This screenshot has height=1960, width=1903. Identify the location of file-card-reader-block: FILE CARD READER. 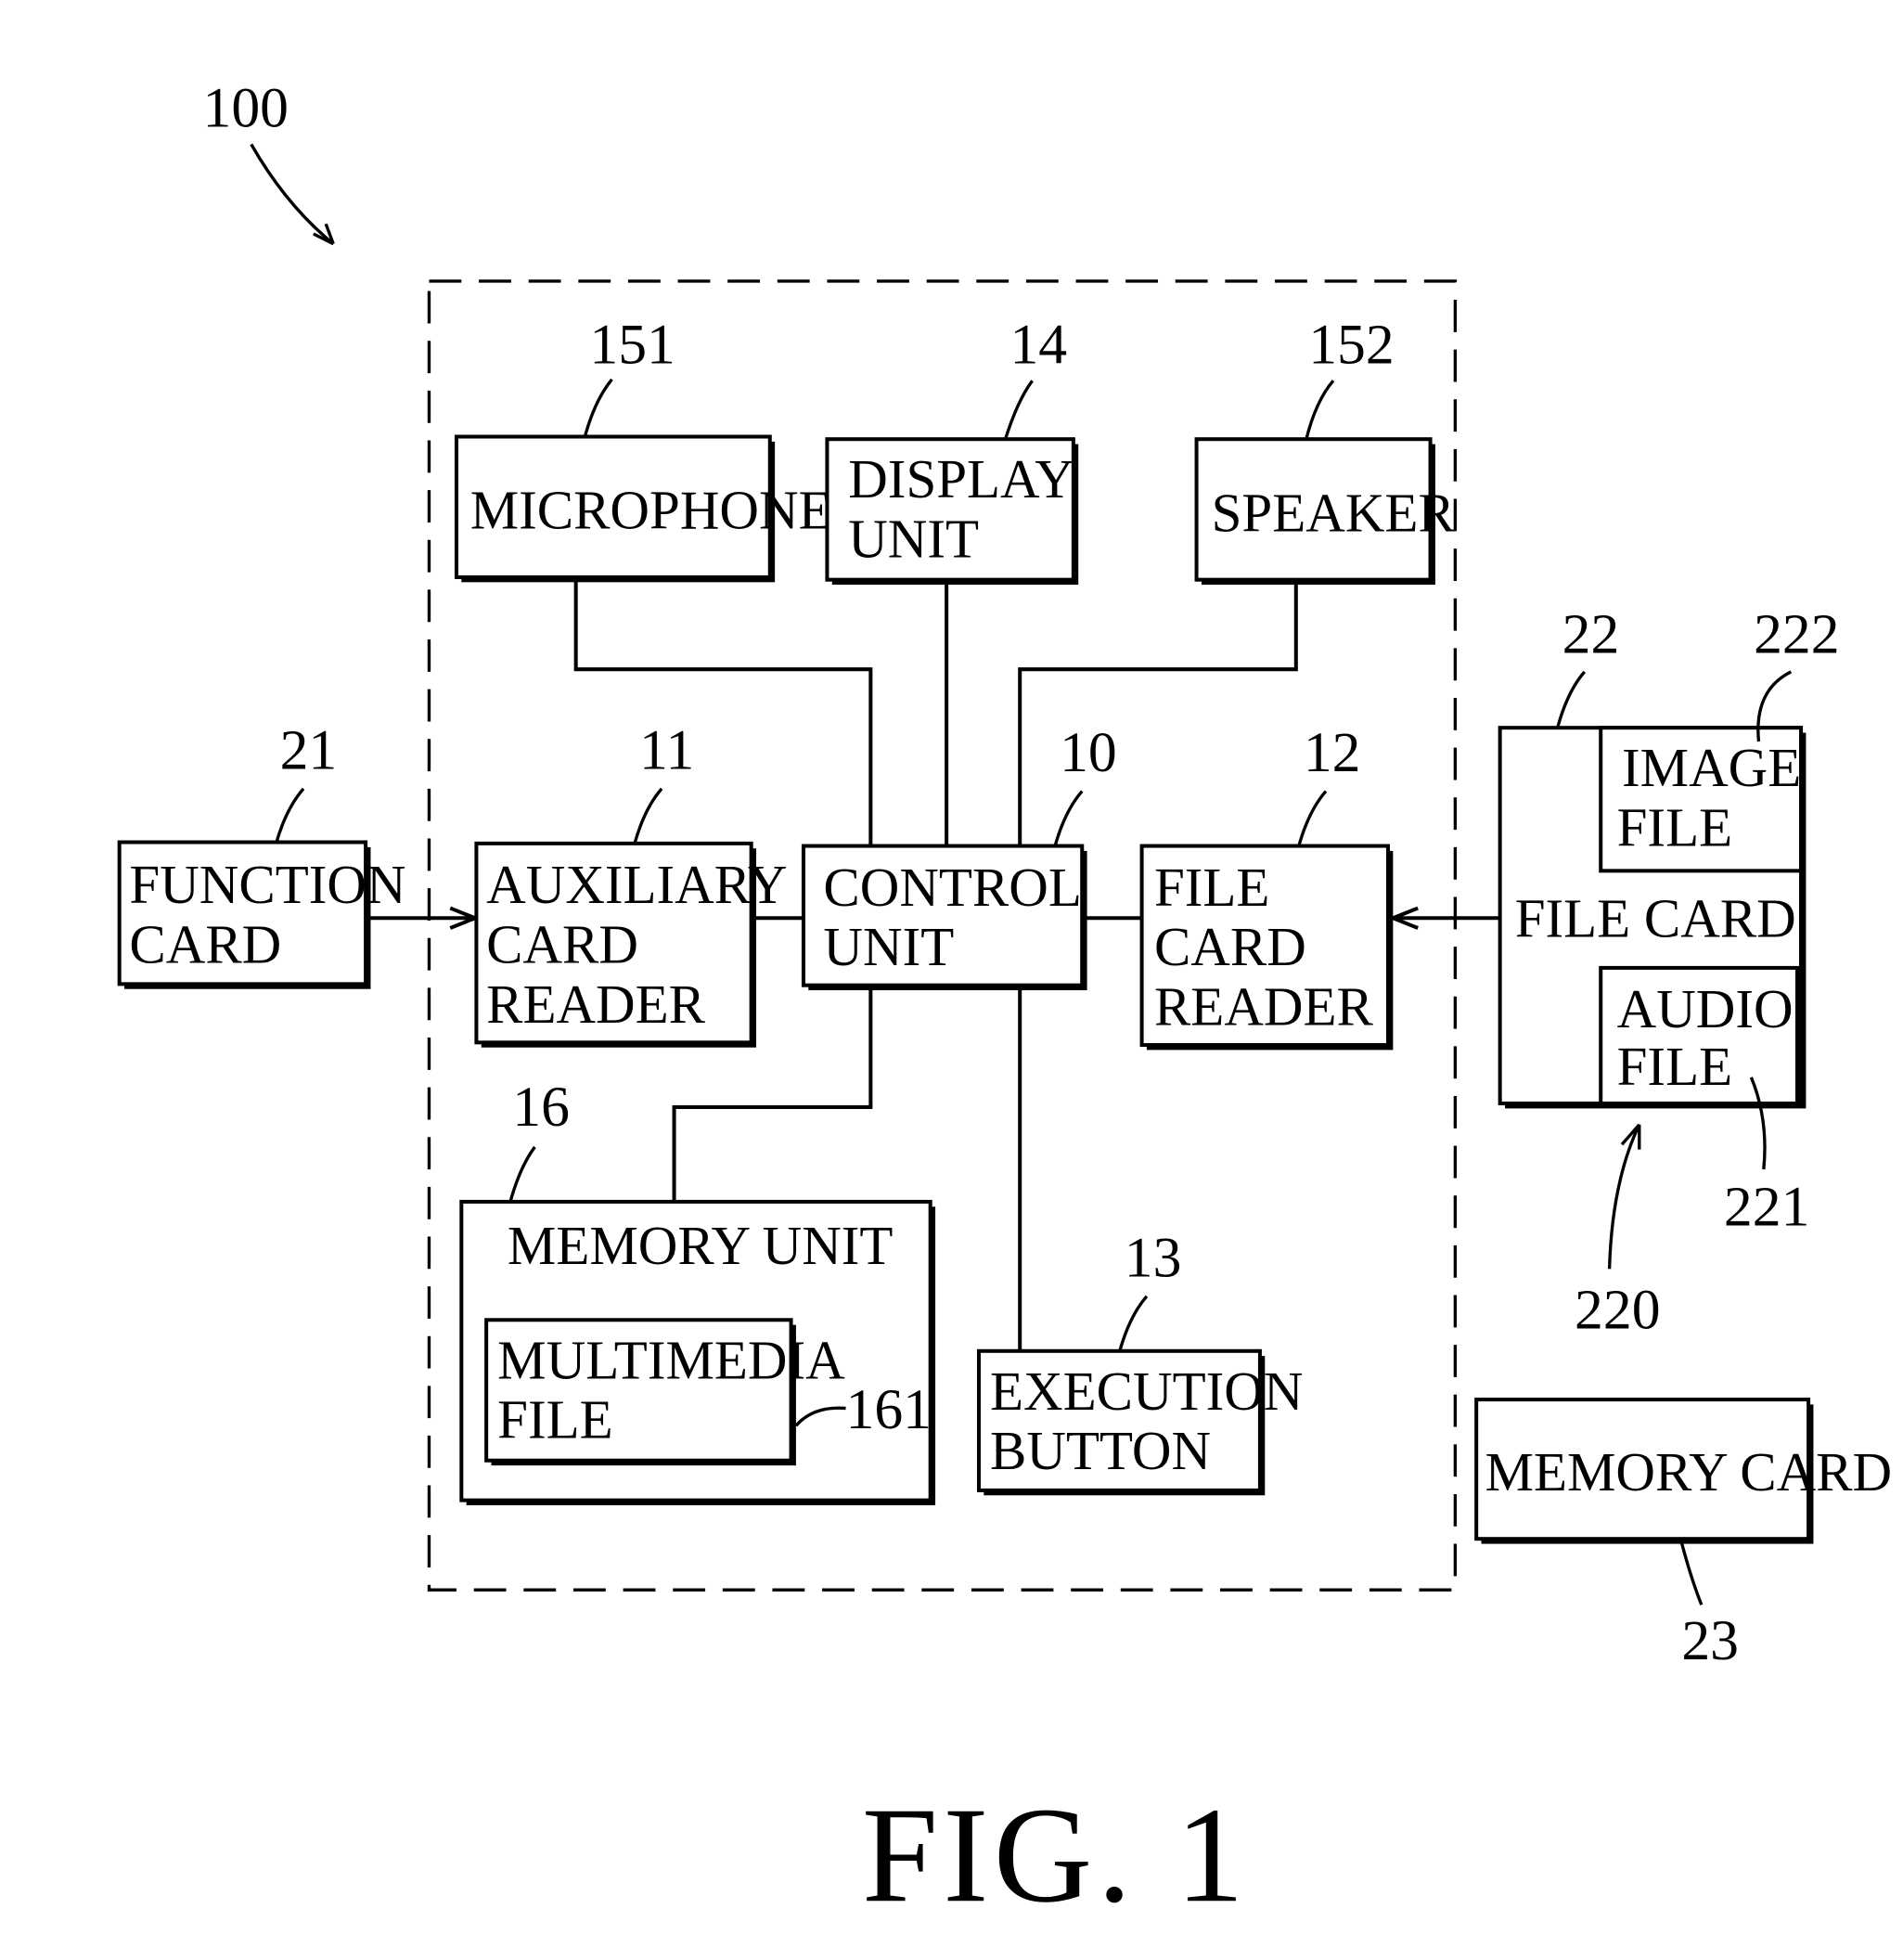
(1266, 947).